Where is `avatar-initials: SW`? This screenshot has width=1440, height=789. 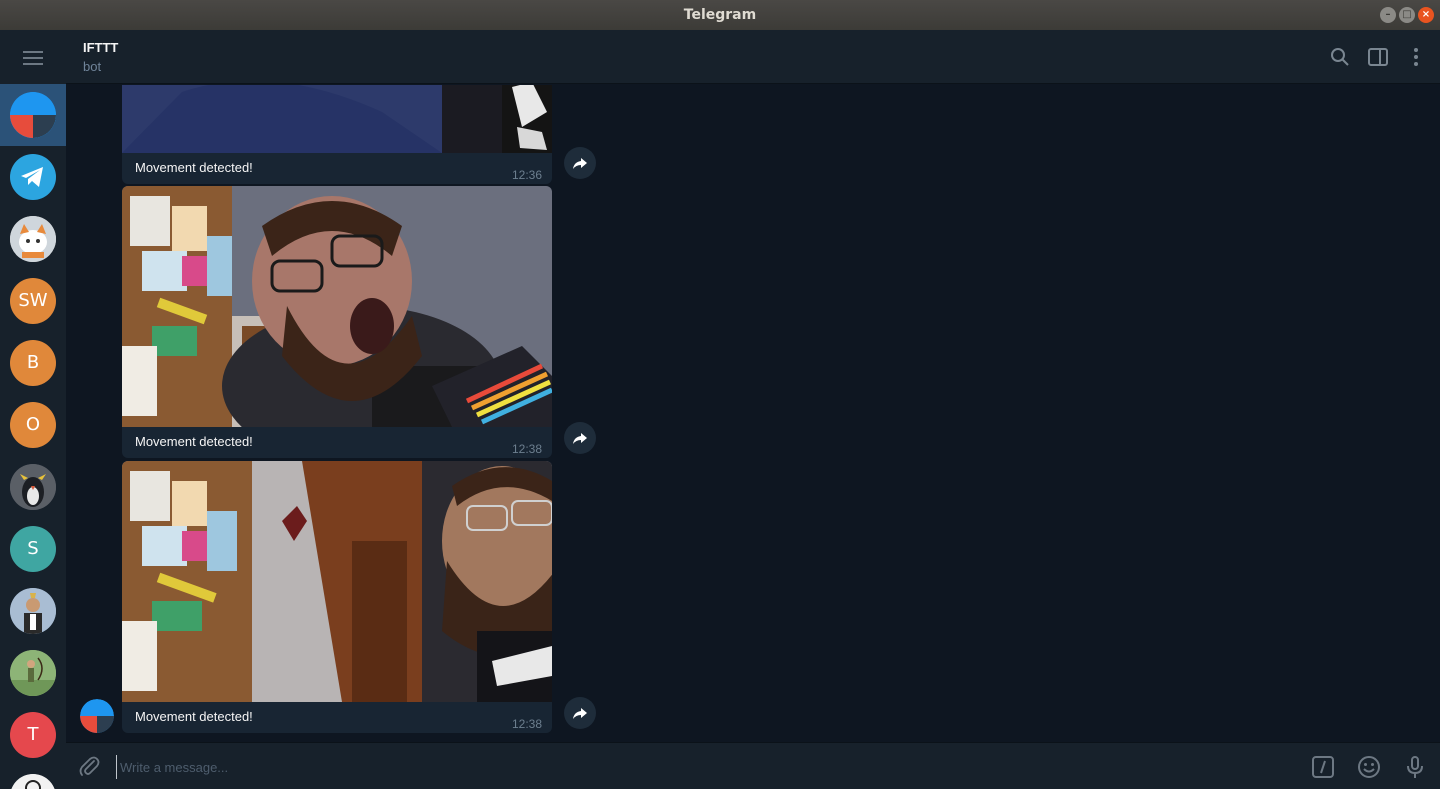
avatar-initials: SW is located at coordinates (33, 300).